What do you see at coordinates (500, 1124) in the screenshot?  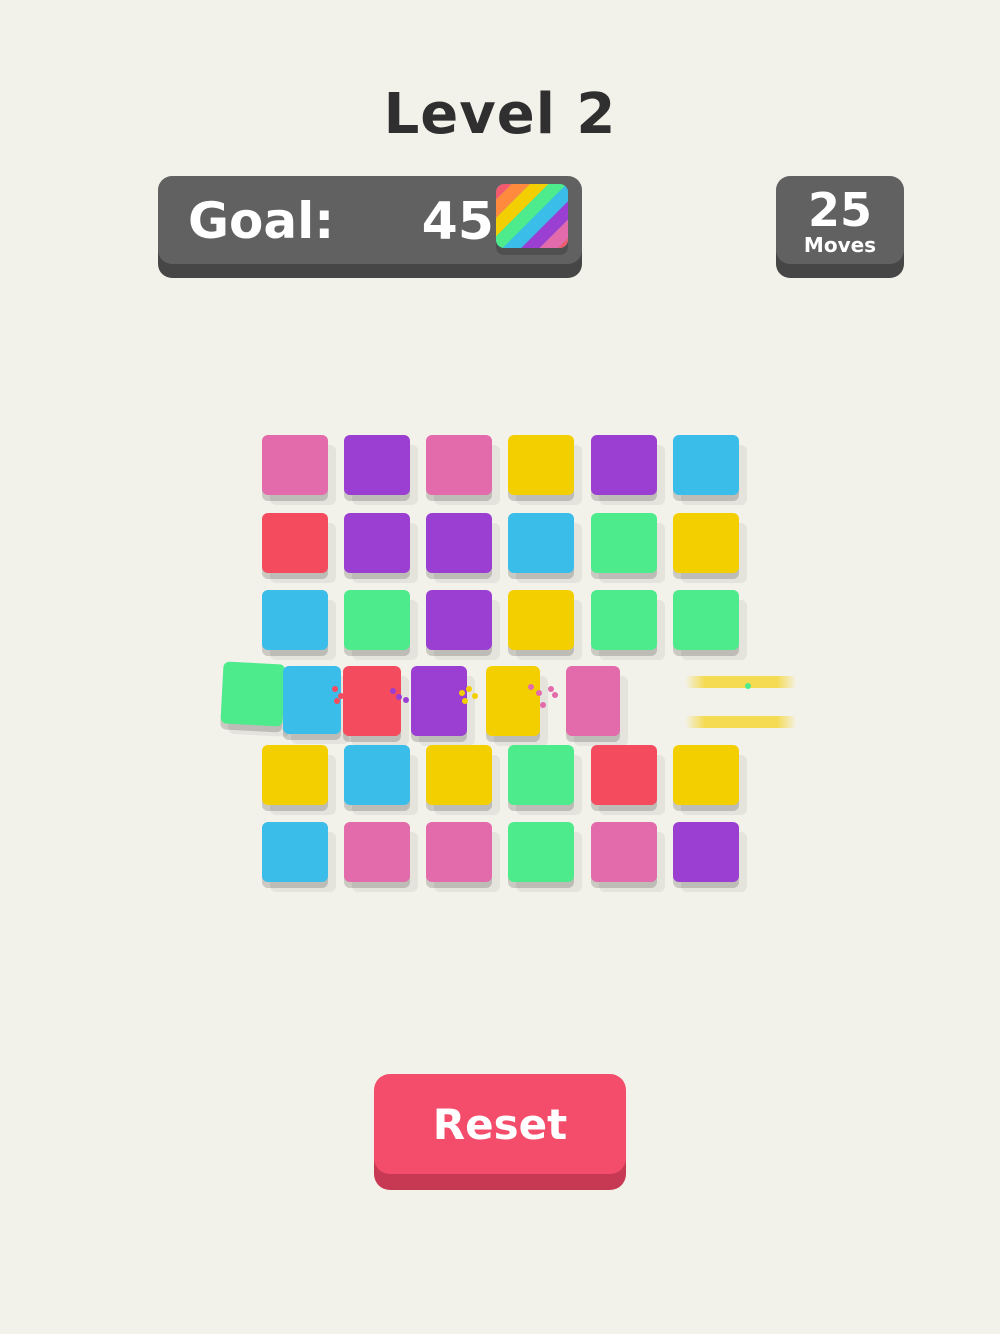 I see `reset-button: Reset` at bounding box center [500, 1124].